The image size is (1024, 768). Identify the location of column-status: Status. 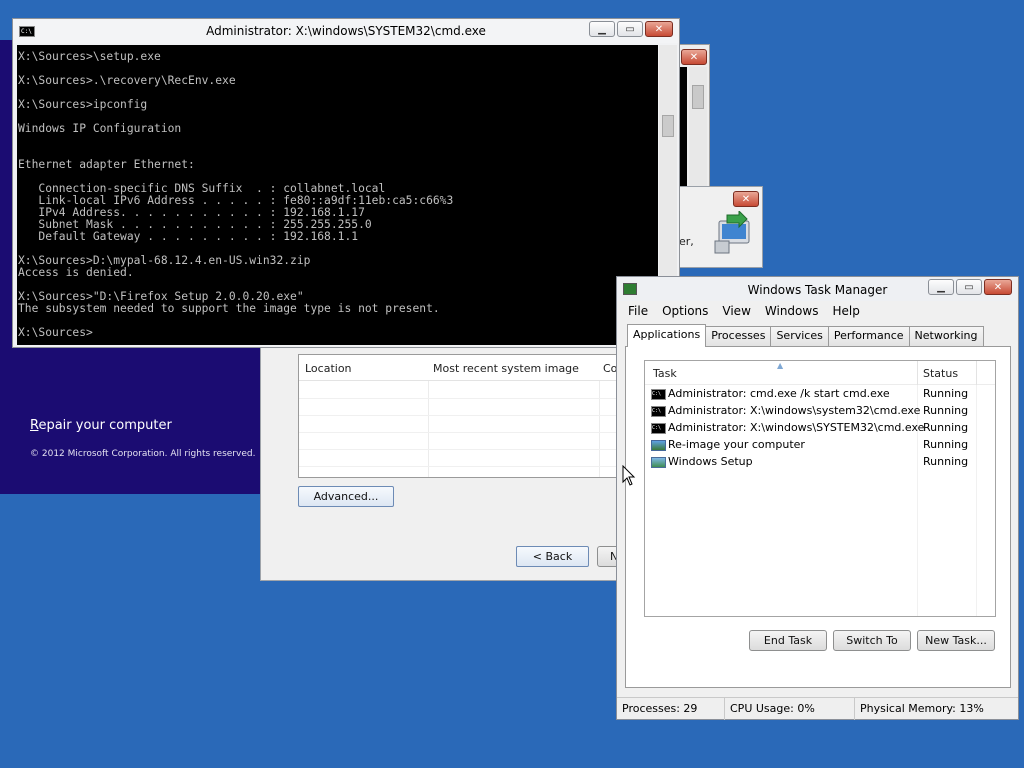
(940, 373).